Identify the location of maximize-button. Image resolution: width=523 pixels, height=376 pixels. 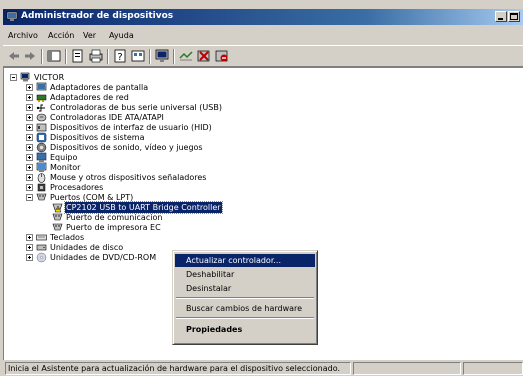
(514, 16).